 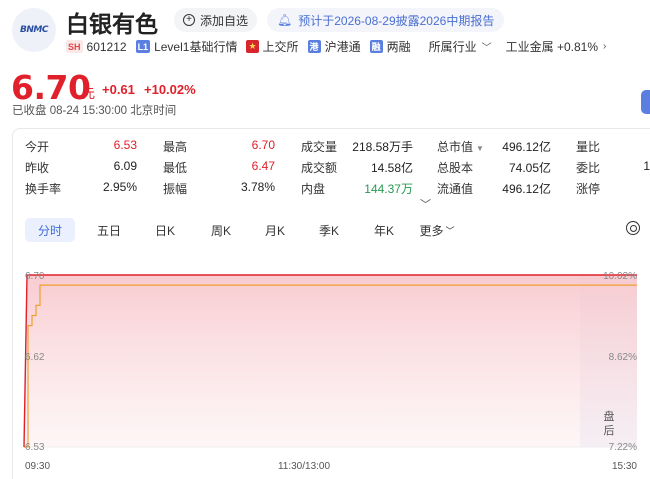 I want to click on stat-label-market-cap: 总市值 ▼, so click(x=460, y=146).